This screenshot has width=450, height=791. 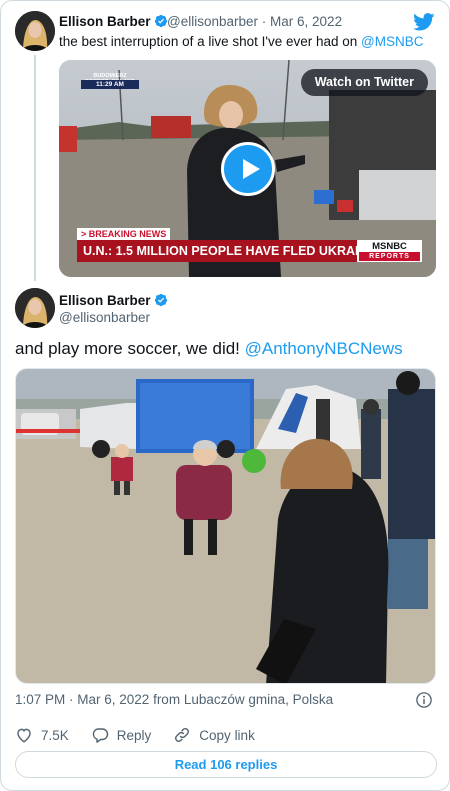 I want to click on like-button: 7.5K, so click(x=42, y=735).